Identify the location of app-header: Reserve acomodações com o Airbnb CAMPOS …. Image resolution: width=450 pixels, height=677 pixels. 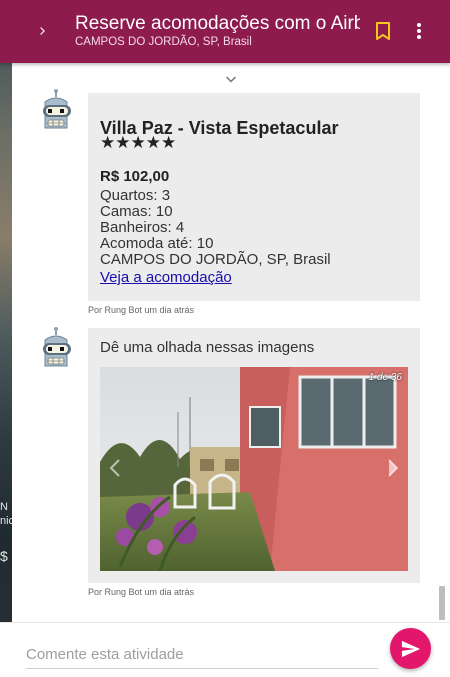
(225, 31).